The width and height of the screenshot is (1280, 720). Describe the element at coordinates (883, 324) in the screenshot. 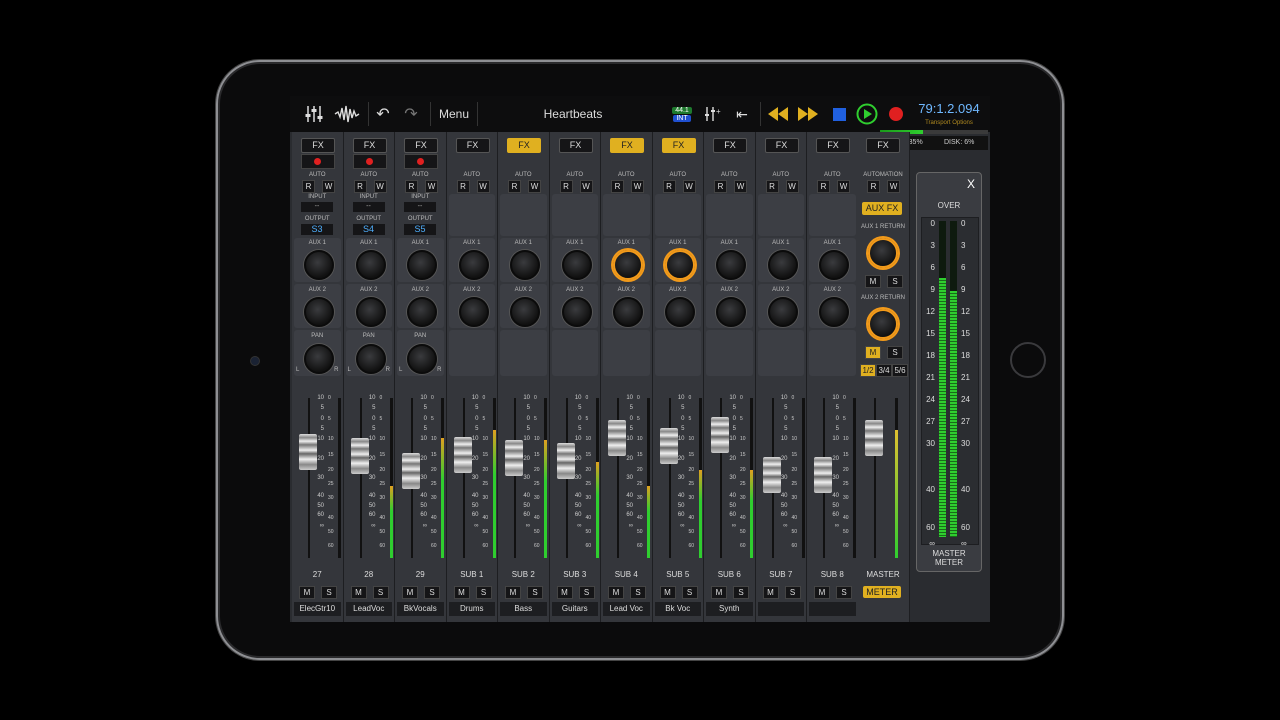

I see `aux2-return-knob` at that location.